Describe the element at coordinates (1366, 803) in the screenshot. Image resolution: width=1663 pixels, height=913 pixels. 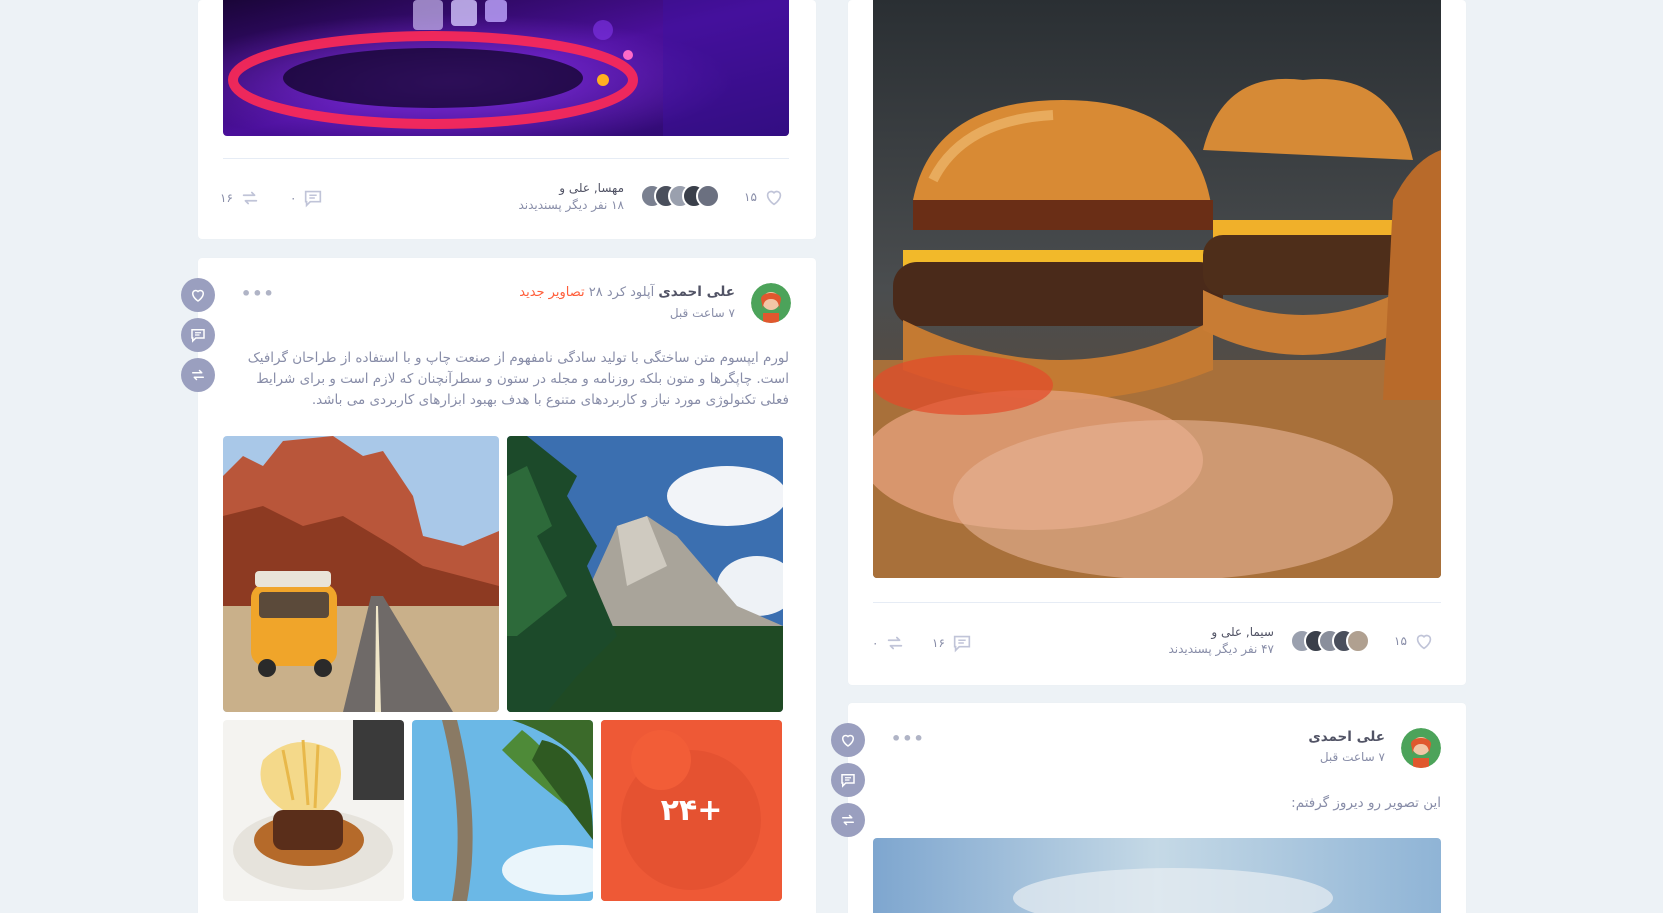
I see `post-body: این تصویر رو دیروز گرفتم:` at that location.